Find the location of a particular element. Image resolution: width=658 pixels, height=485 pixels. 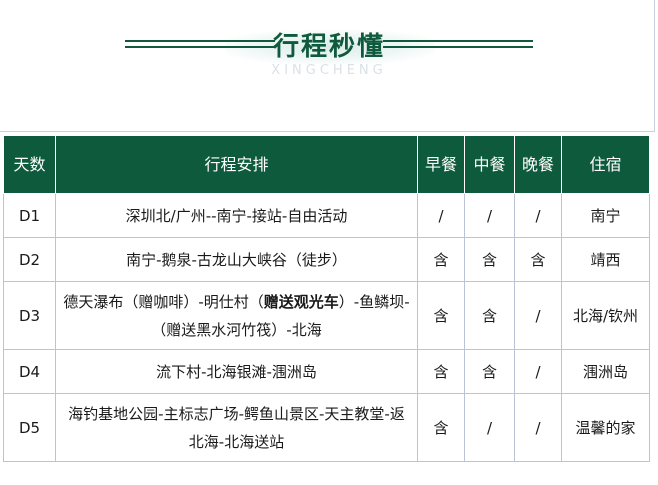

plan-highlight: 赠送观光车 is located at coordinates (301, 301).